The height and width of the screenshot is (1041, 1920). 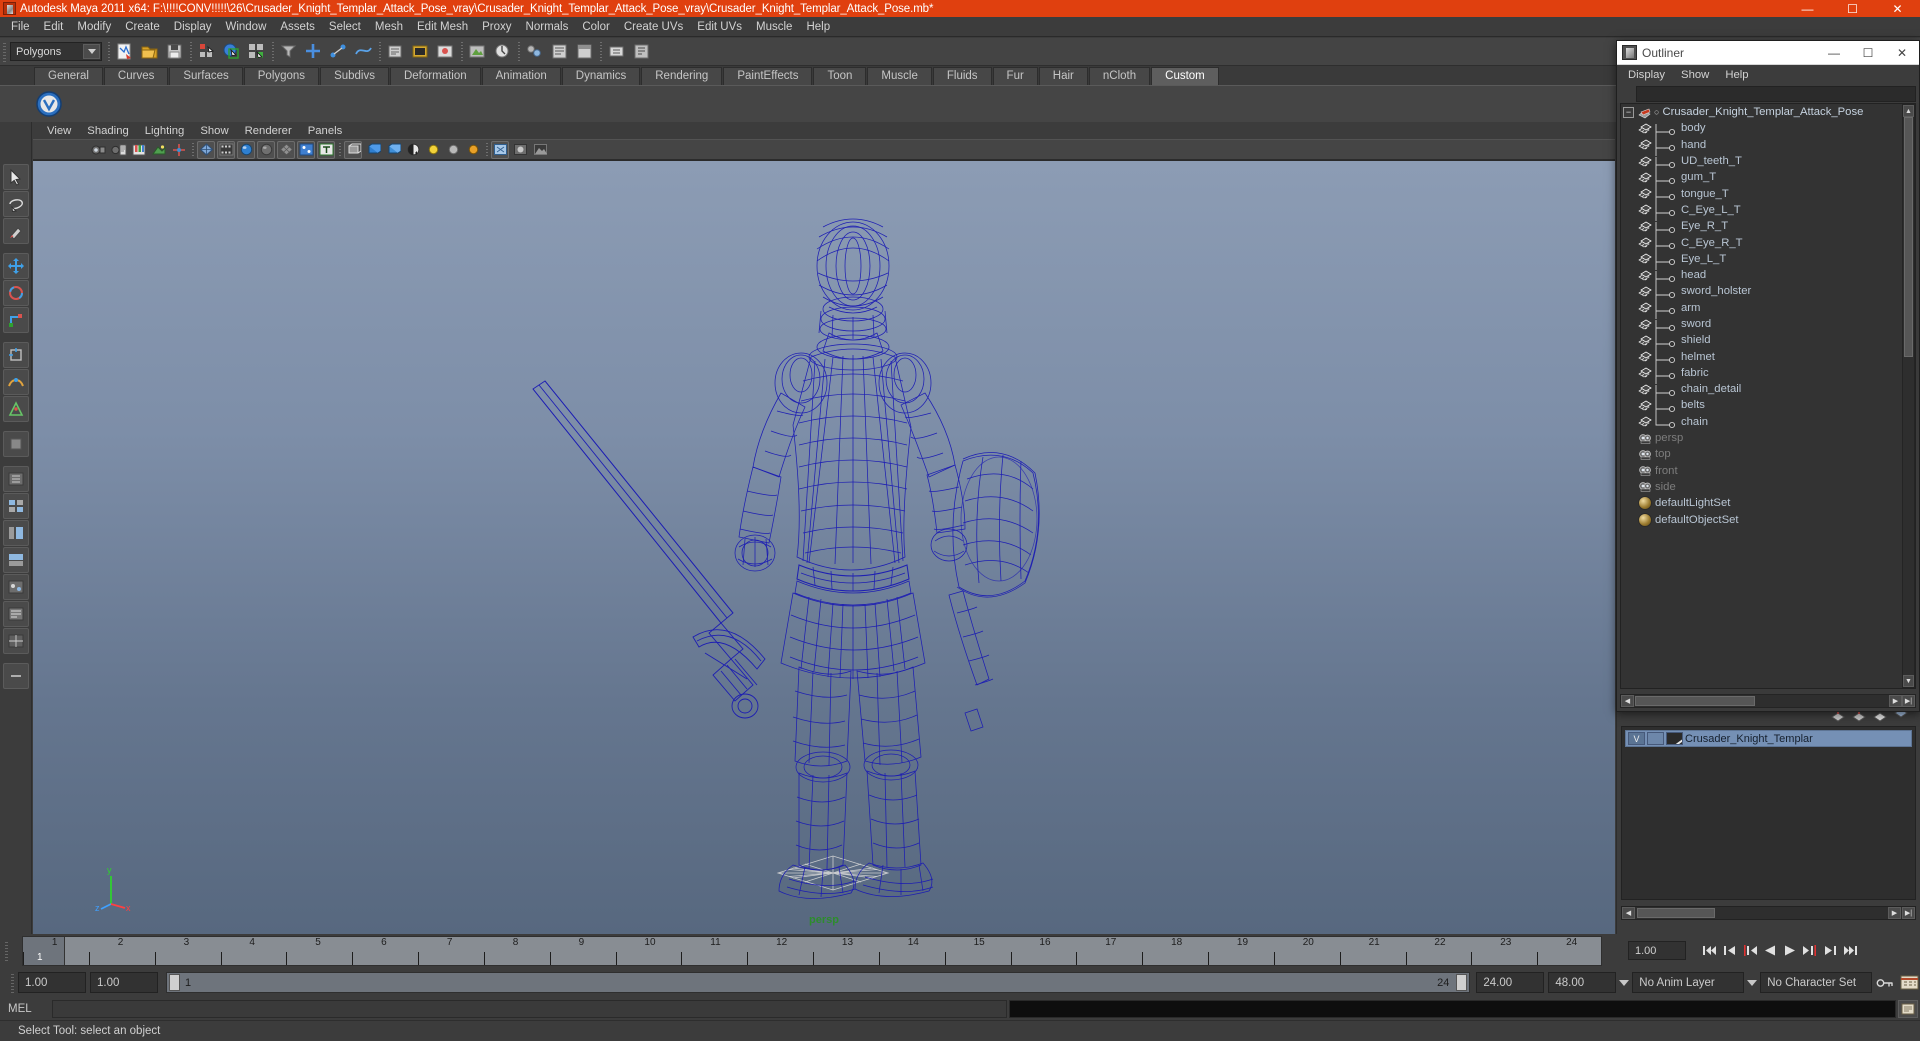 I want to click on current-time-indicator, so click(x=44, y=951).